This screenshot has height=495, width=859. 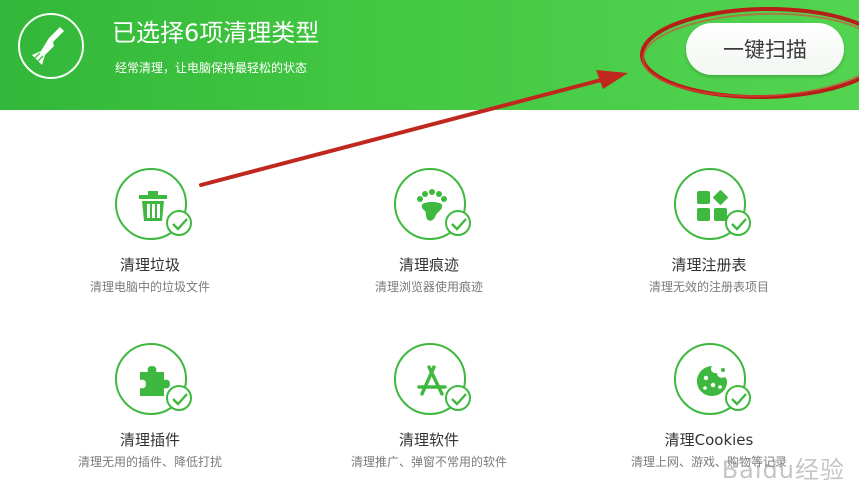 What do you see at coordinates (150, 243) in the screenshot?
I see `cleanup-item-junk: 清理垃圾 清理电脑中的垃圾文件` at bounding box center [150, 243].